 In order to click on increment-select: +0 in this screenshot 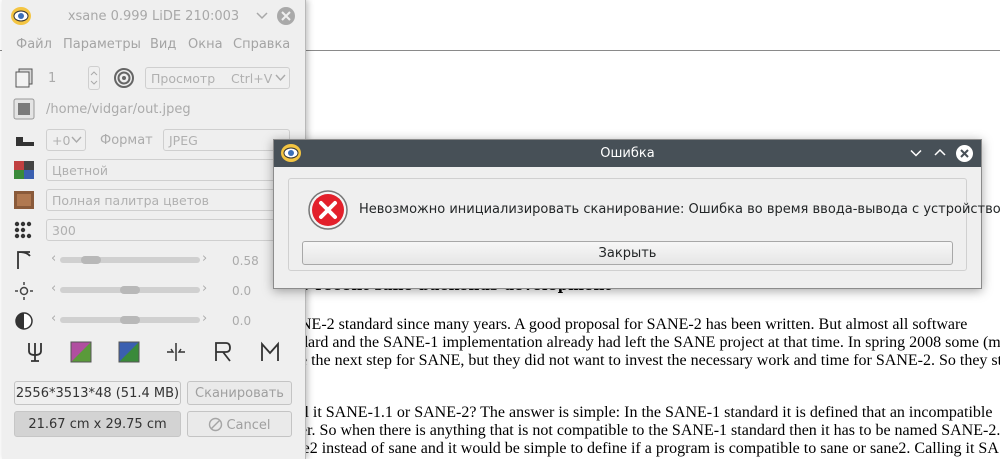, I will do `click(66, 140)`.